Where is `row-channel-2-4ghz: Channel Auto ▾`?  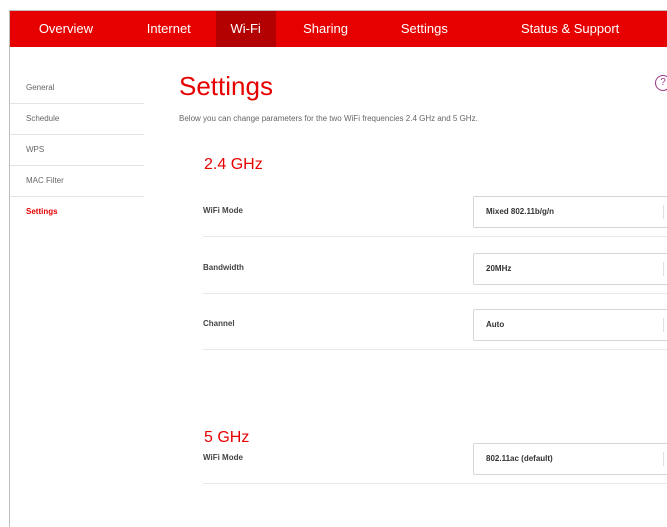 row-channel-2-4ghz: Channel Auto ▾ is located at coordinates (435, 329).